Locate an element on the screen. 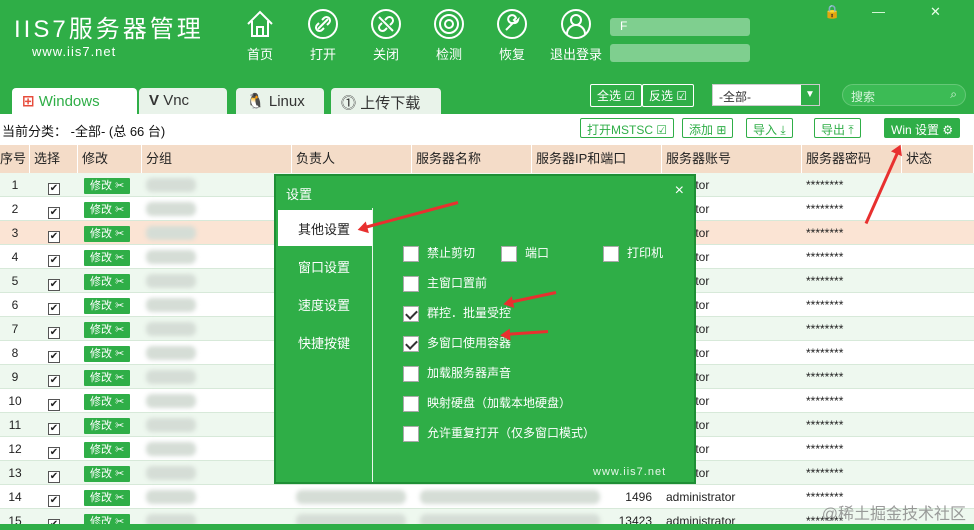 The height and width of the screenshot is (530, 974). tab-vnc-label: Vnc is located at coordinates (176, 100).